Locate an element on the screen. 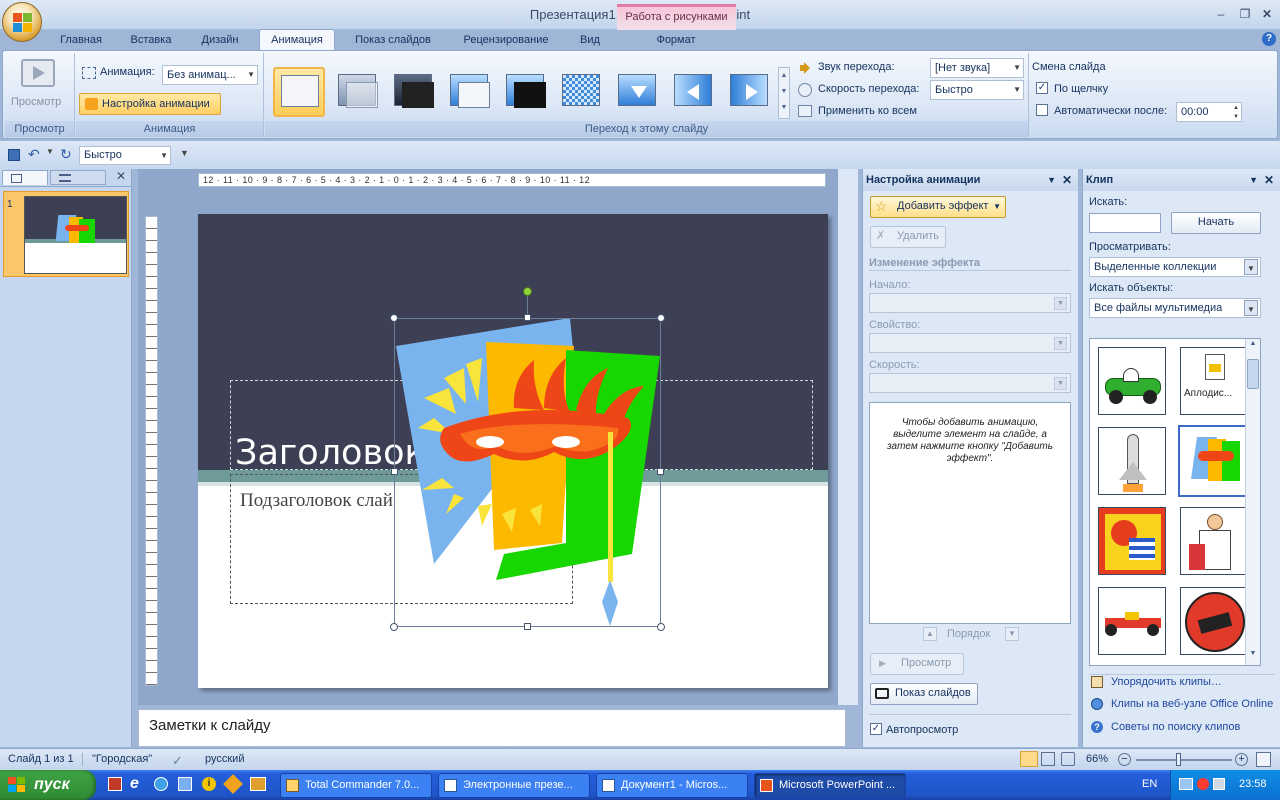  tab-outline is located at coordinates (78, 177).